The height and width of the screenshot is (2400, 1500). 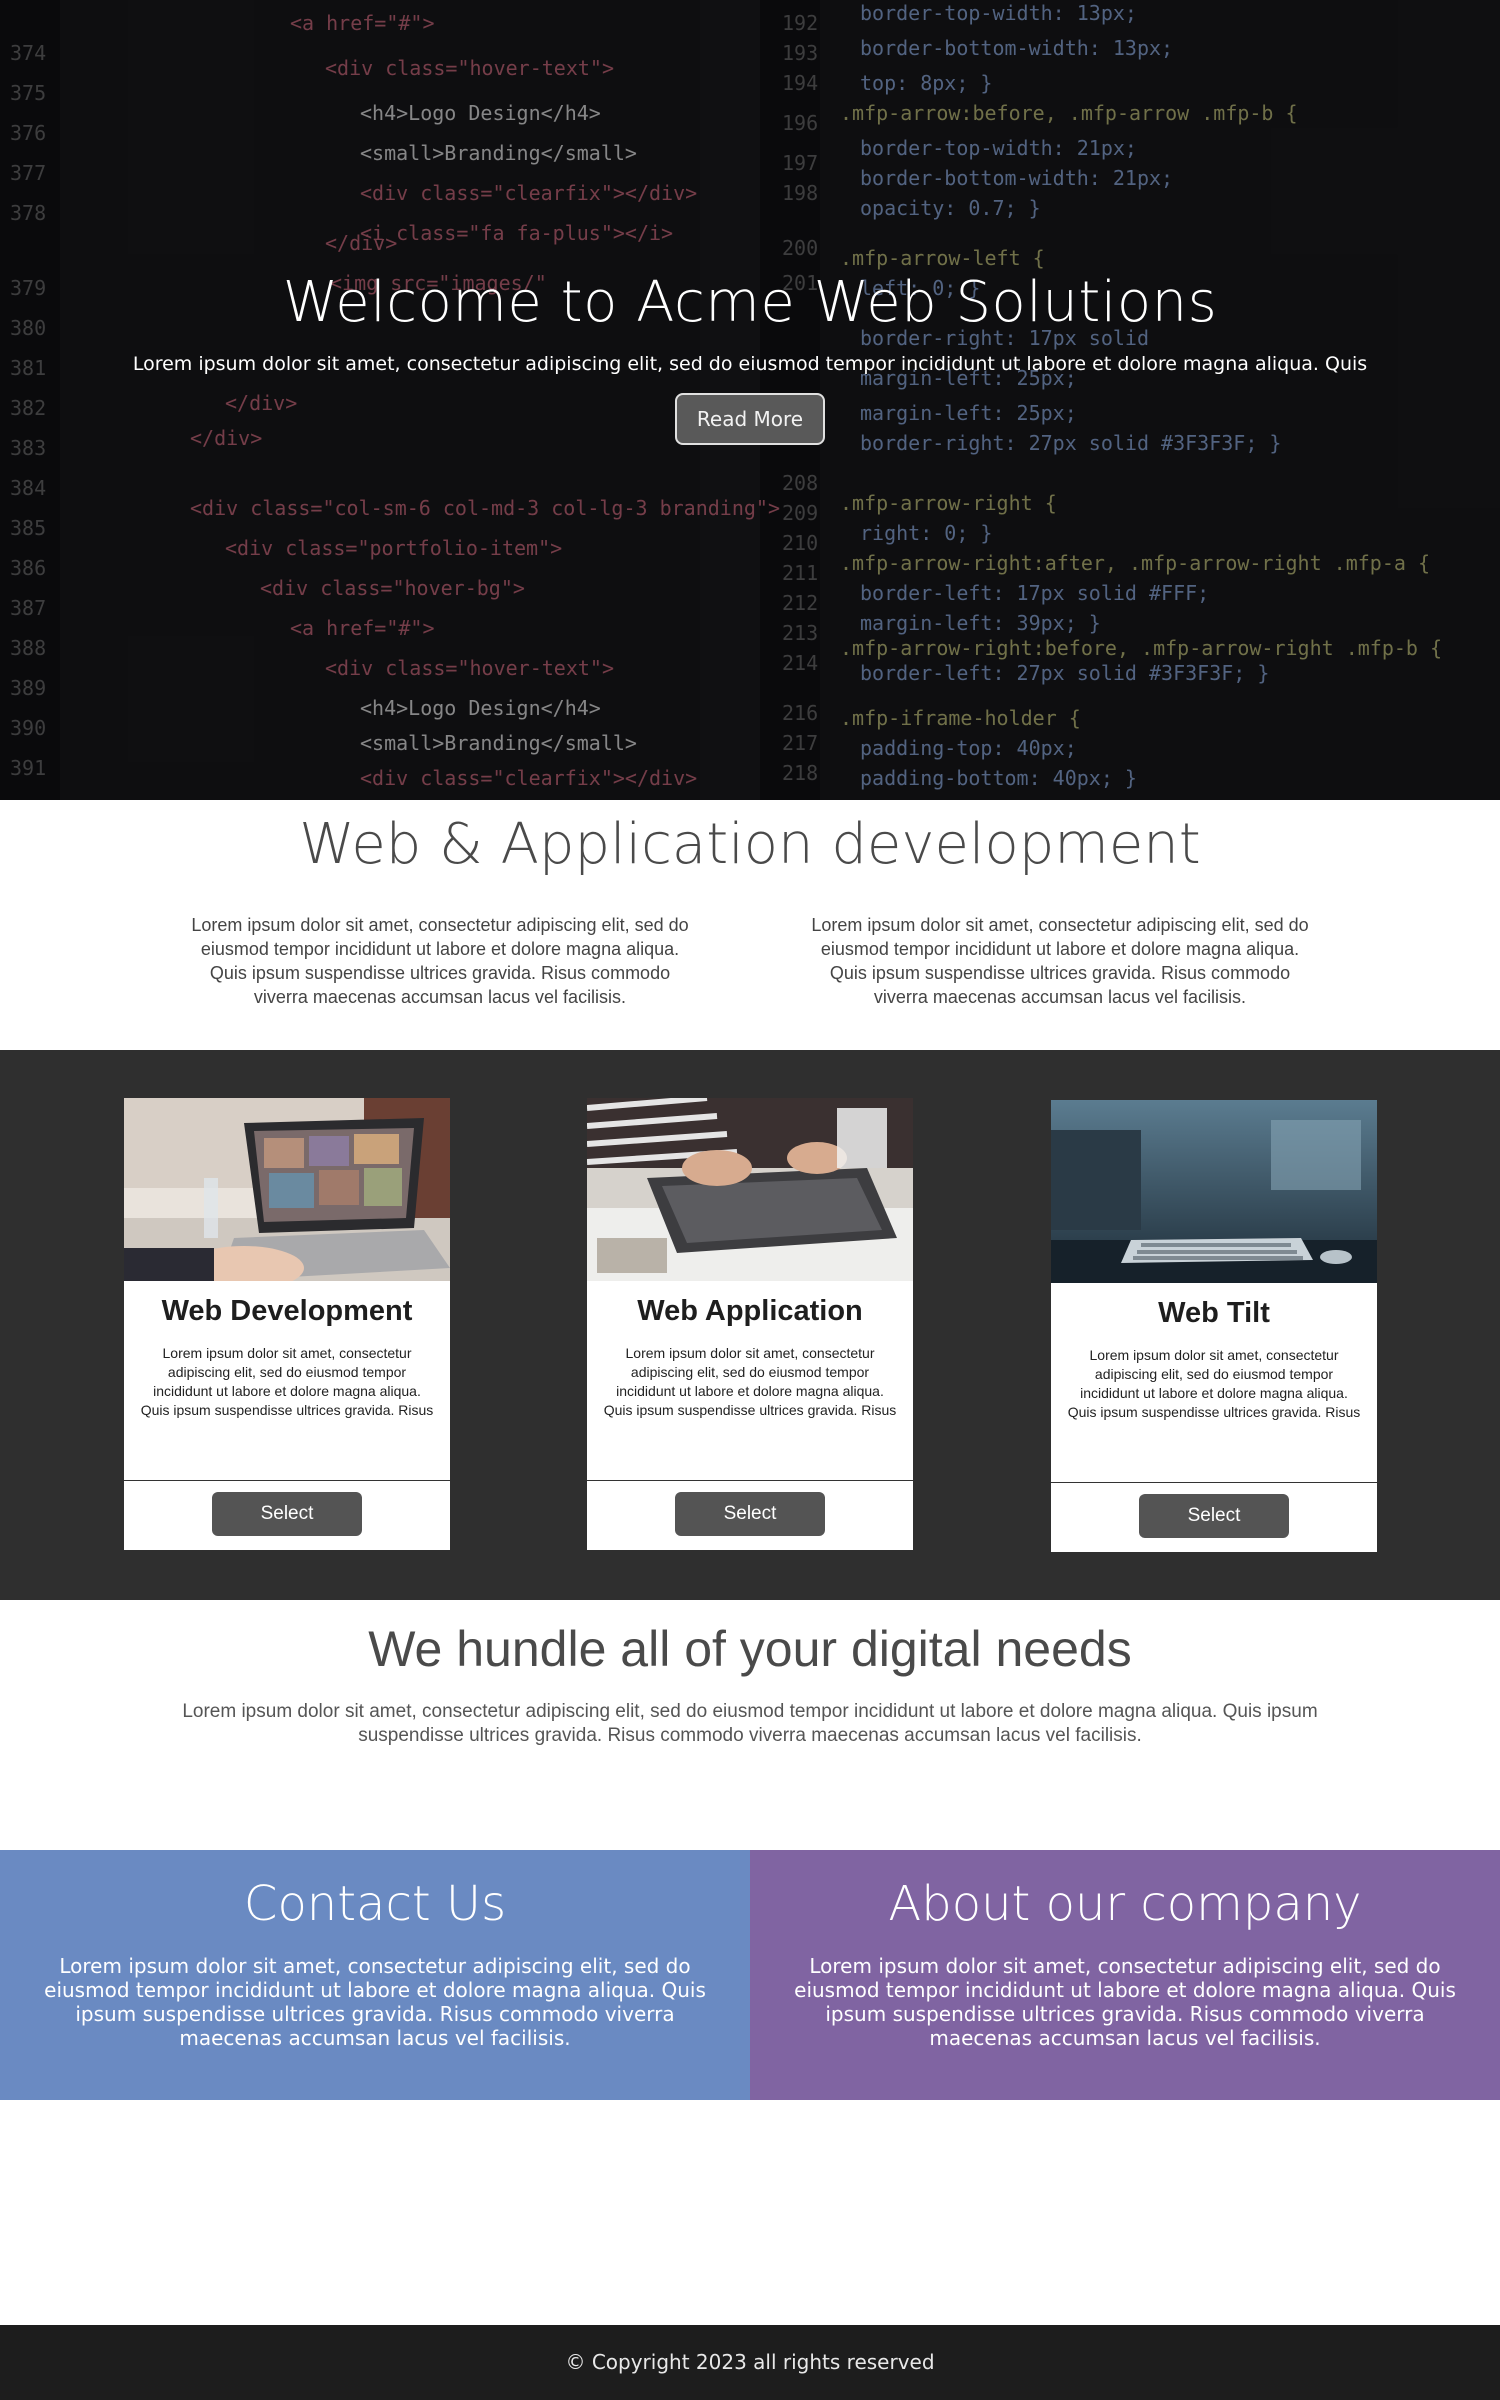 What do you see at coordinates (750, 302) in the screenshot?
I see `hero-title: Welcome to Acme Web Solutions` at bounding box center [750, 302].